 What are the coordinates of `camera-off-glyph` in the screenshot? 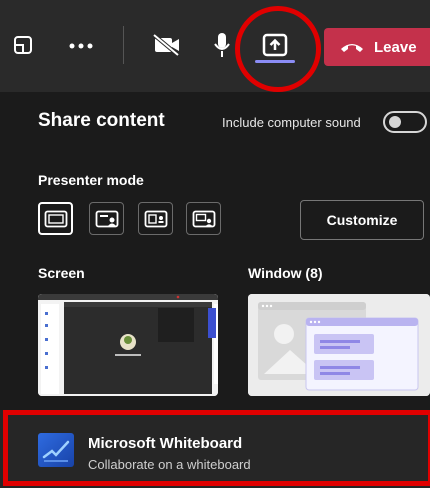 It's located at (166, 45).